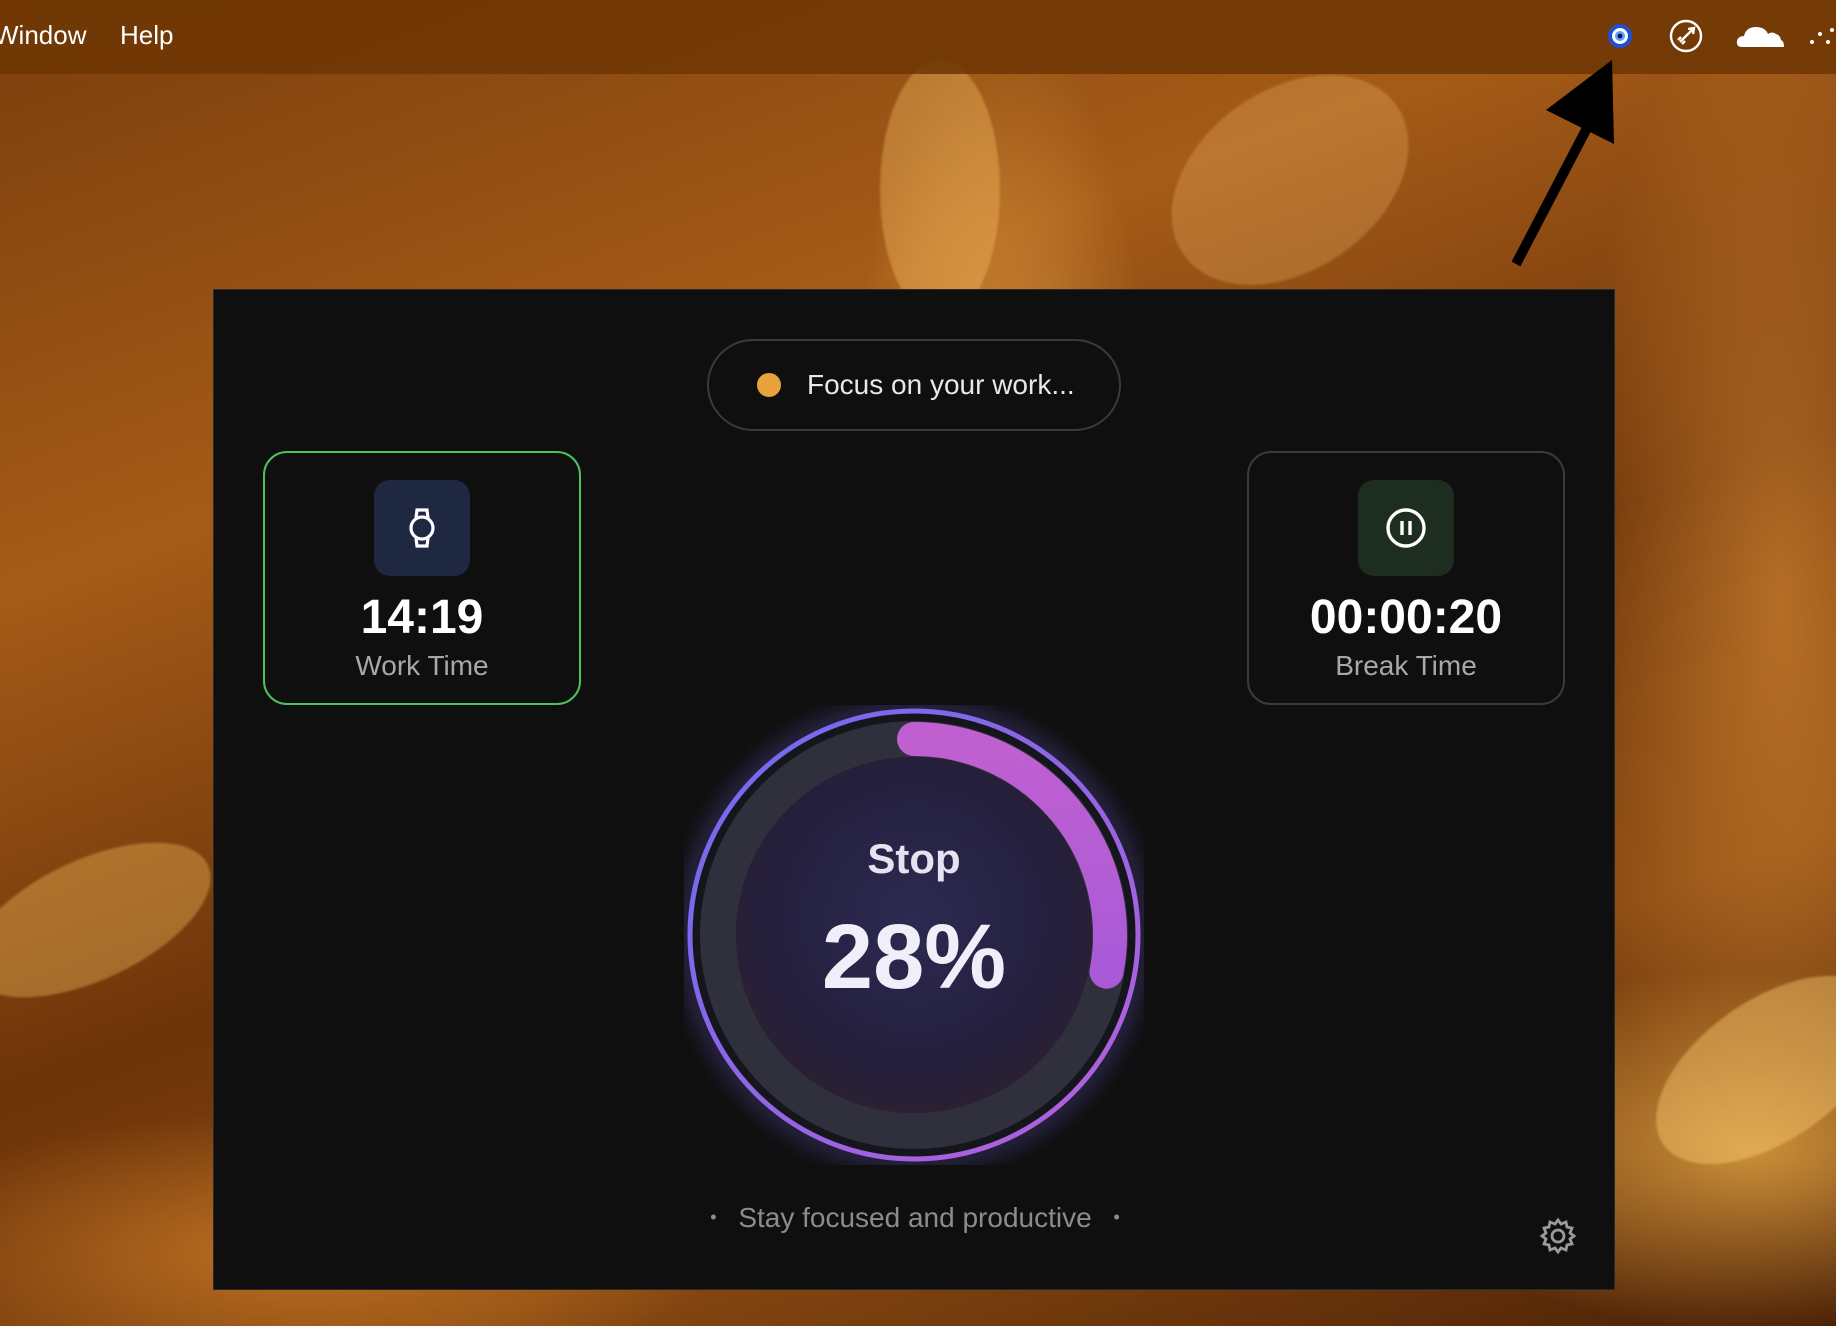  I want to click on pause-icon-box, so click(1406, 528).